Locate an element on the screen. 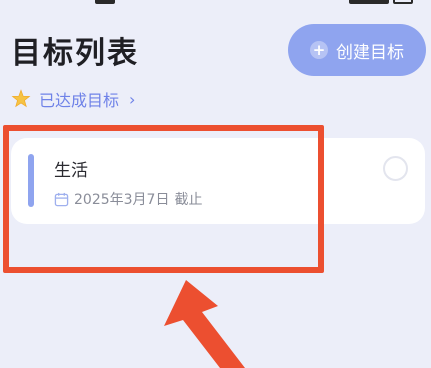 Image resolution: width=431 pixels, height=368 pixels. battery-icon is located at coordinates (403, 2).